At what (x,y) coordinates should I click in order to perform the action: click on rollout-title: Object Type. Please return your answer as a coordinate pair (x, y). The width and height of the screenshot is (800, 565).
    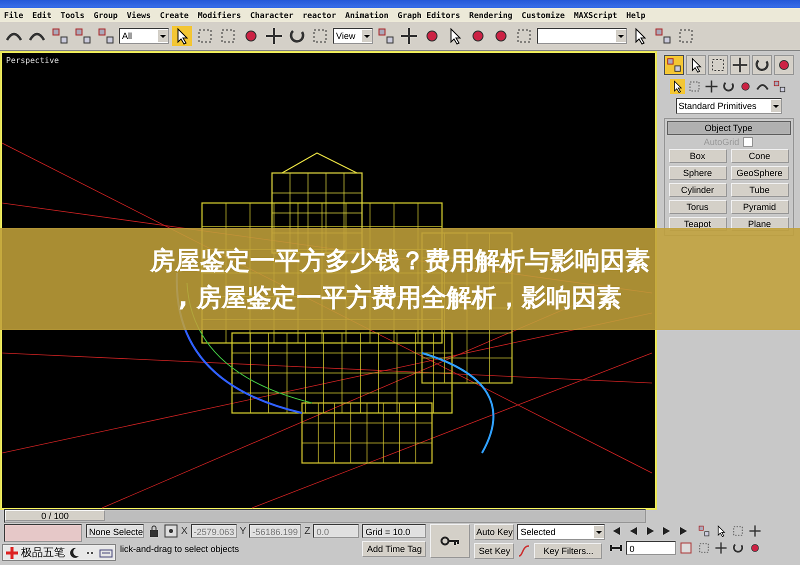
    Looking at the image, I should click on (728, 128).